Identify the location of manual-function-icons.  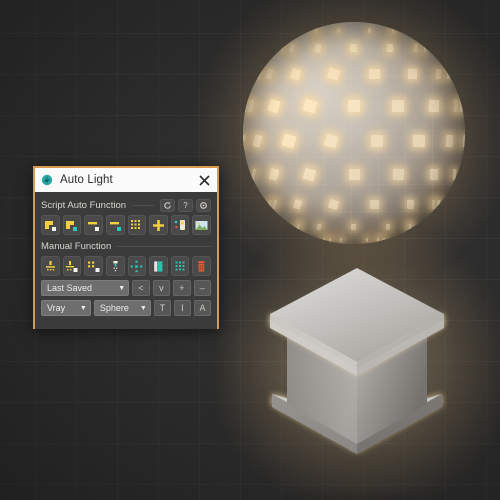
(126, 266).